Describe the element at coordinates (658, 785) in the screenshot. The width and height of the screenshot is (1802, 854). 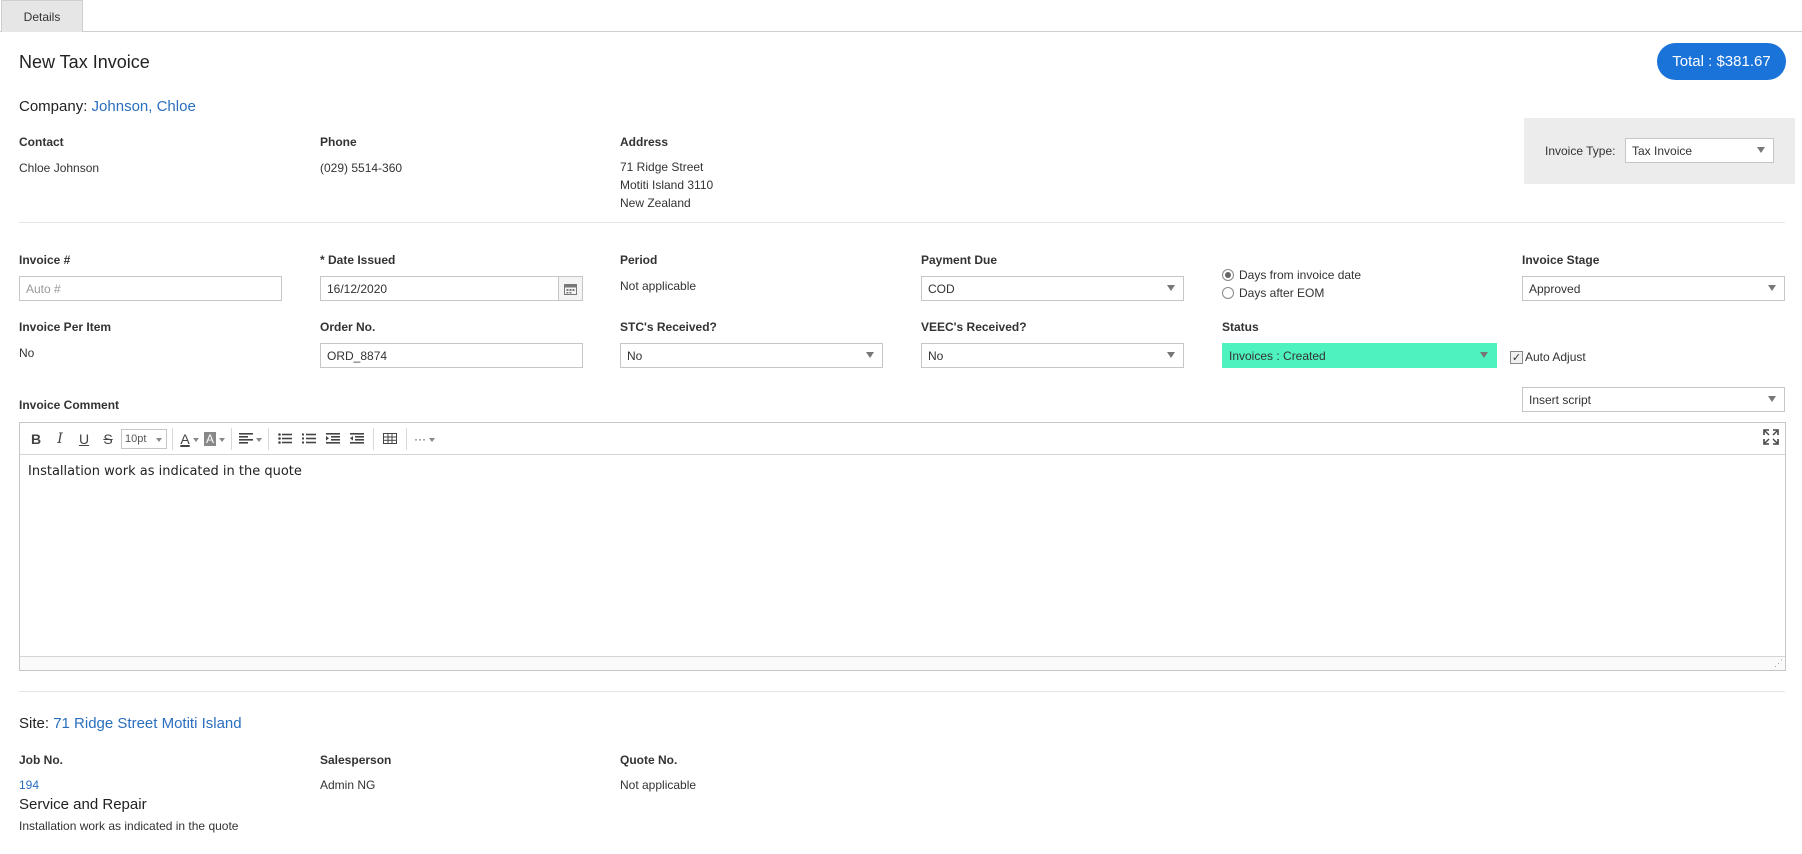
I see `quote-number-value: Not applicable` at that location.